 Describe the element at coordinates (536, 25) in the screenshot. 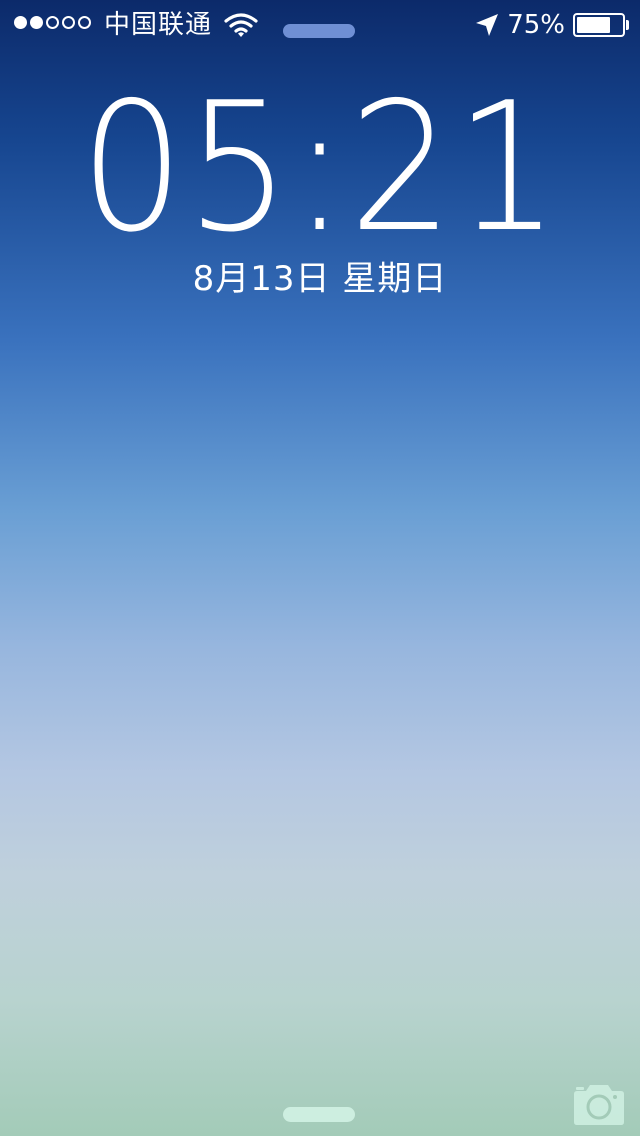

I see `battery-percentage: 75%` at that location.